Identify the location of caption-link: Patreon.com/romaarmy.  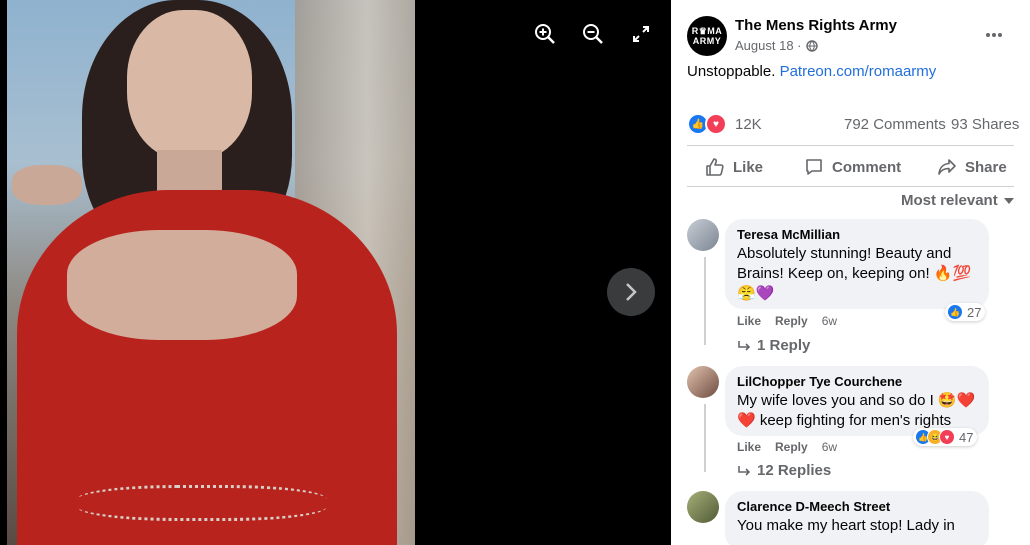
(858, 71).